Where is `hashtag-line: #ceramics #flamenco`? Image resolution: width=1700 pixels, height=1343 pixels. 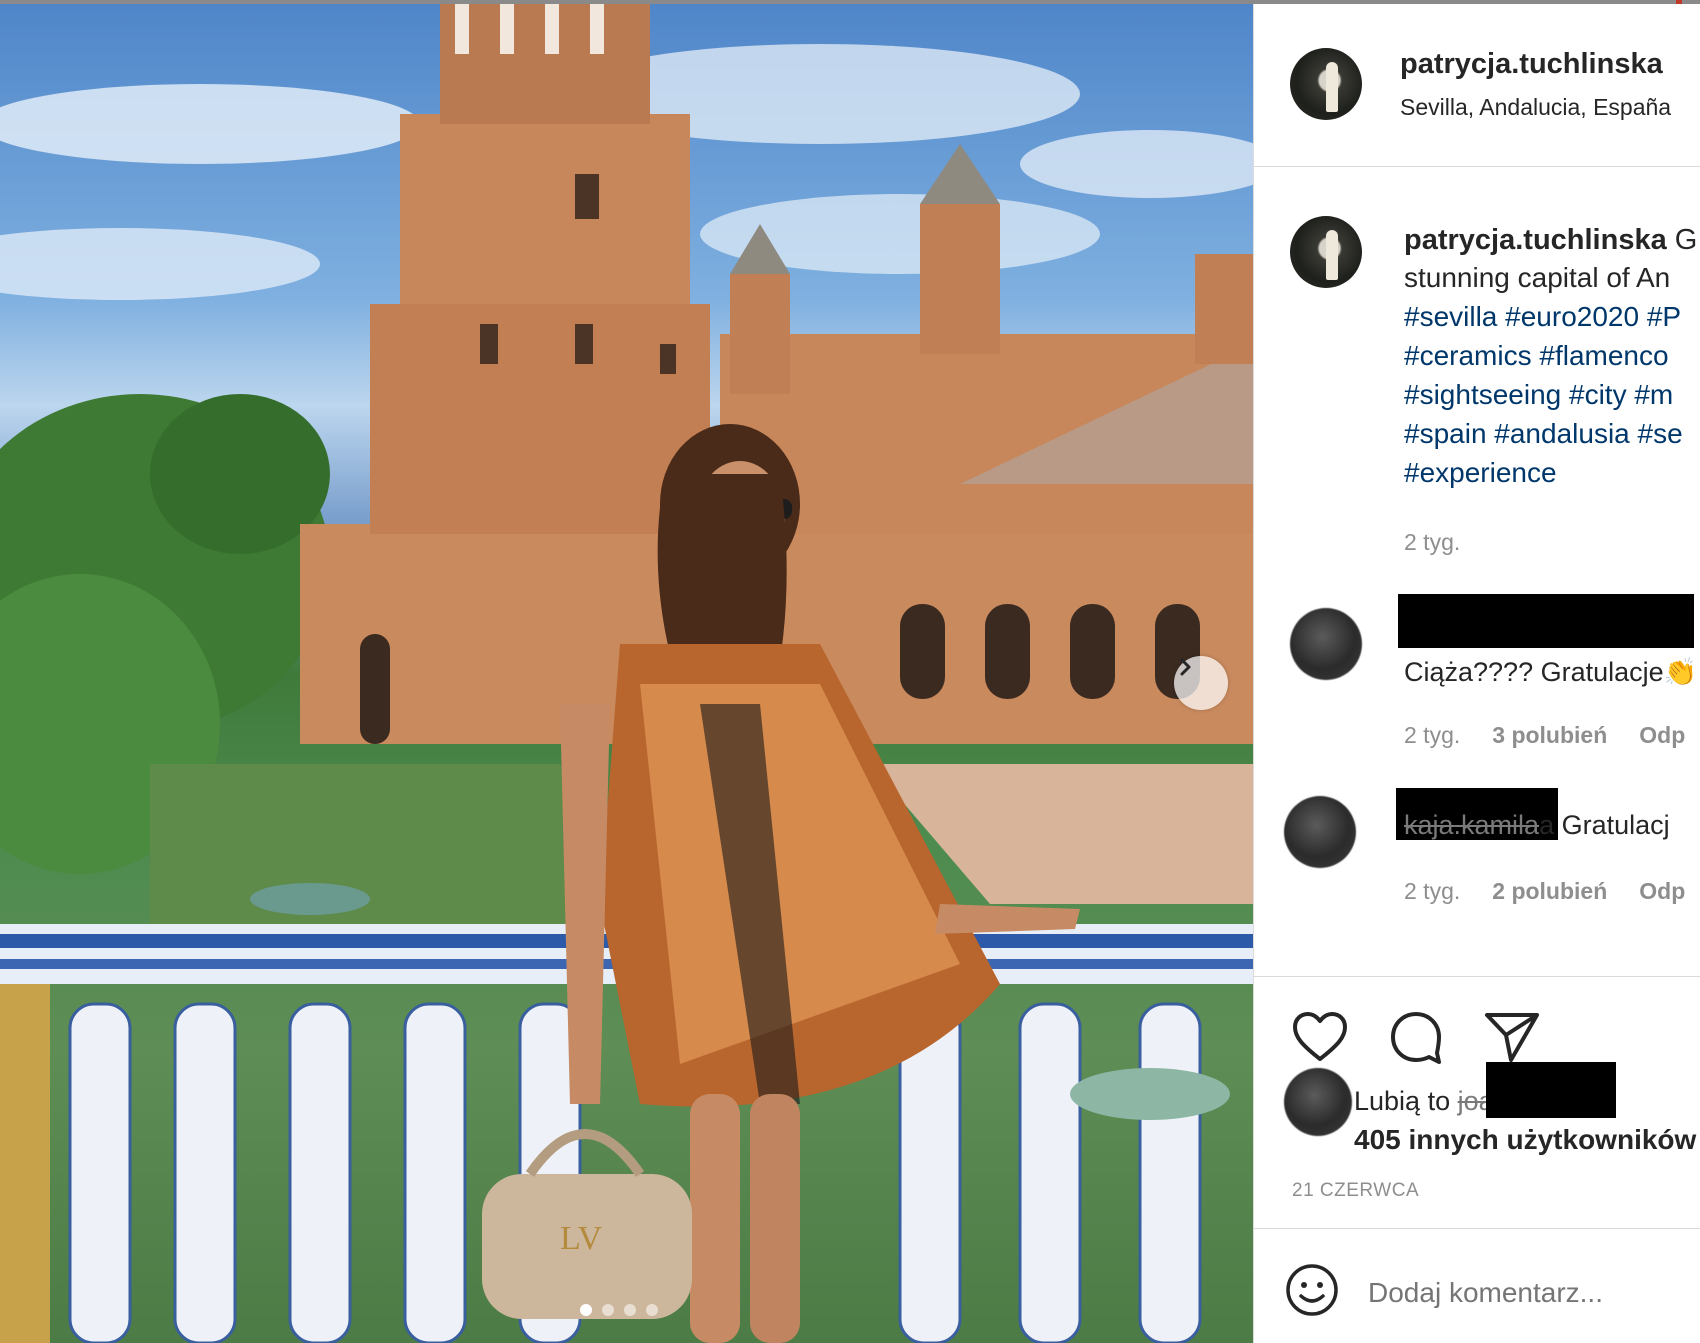
hashtag-line: #ceramics #flamenco is located at coordinates (1536, 356).